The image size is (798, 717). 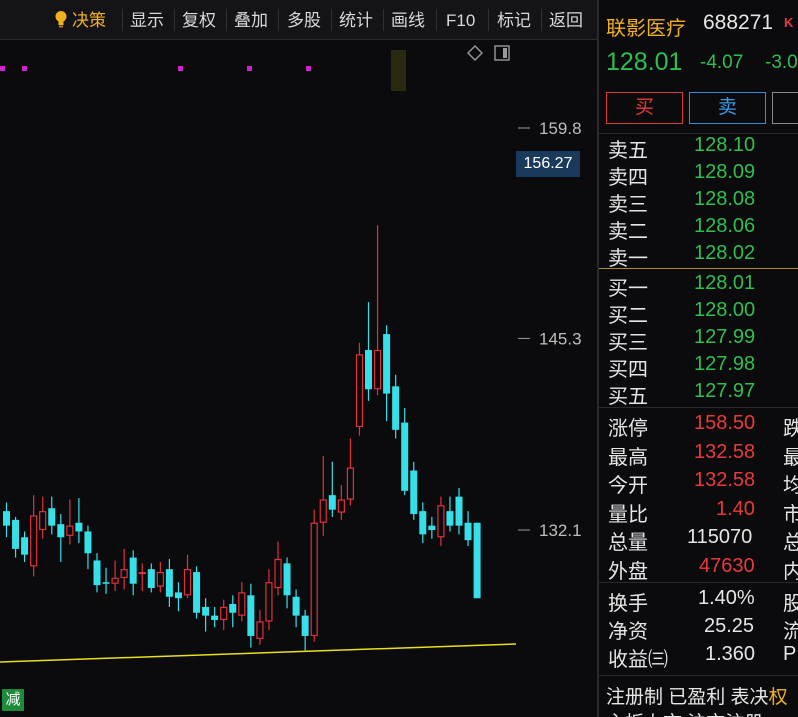 I want to click on stat-value: 115070, so click(x=720, y=537).